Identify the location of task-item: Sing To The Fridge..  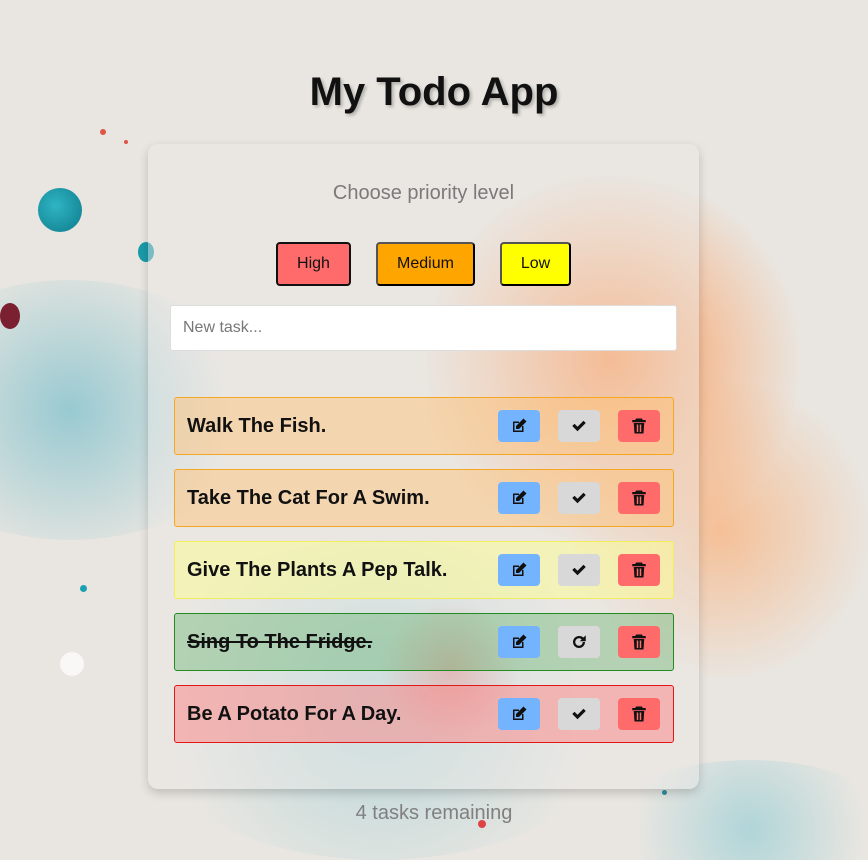
(424, 642).